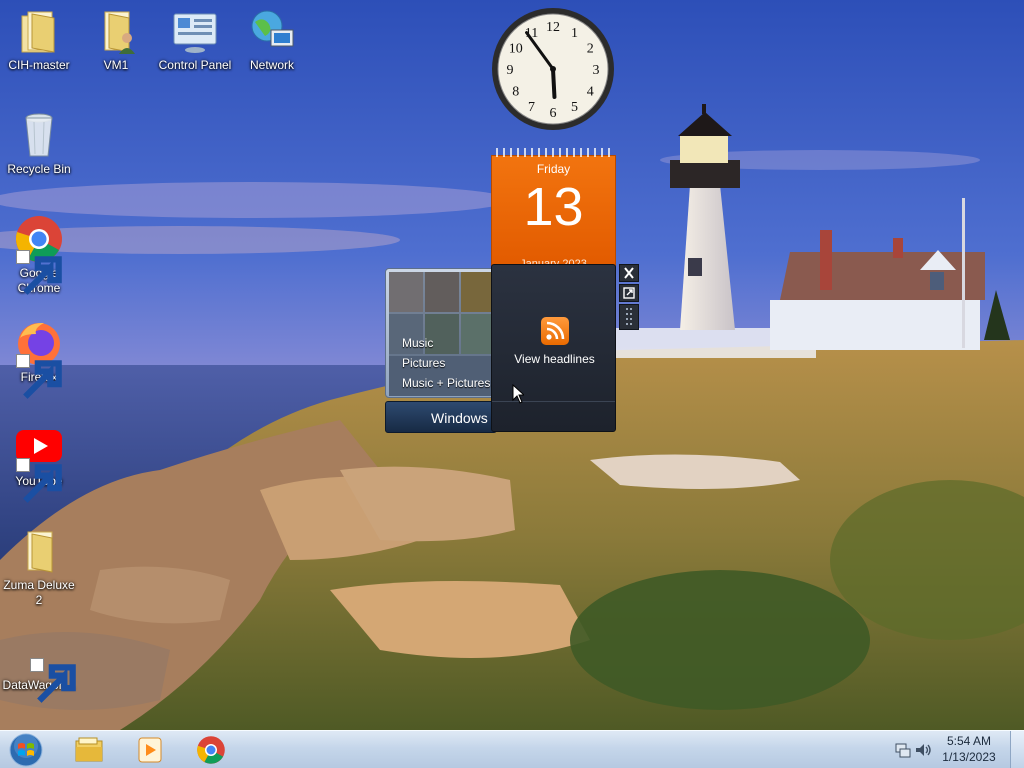 The width and height of the screenshot is (1024, 768). I want to click on desktop-icon-youtube: YouTube, so click(39, 462).